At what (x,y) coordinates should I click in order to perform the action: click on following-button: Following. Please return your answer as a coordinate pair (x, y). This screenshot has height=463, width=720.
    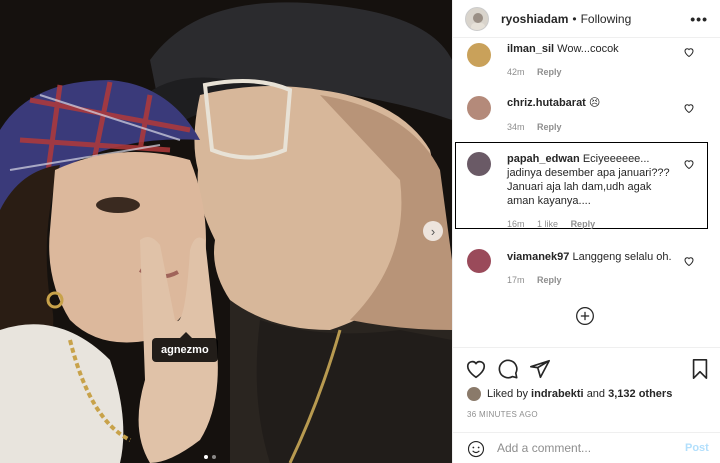
    Looking at the image, I should click on (606, 19).